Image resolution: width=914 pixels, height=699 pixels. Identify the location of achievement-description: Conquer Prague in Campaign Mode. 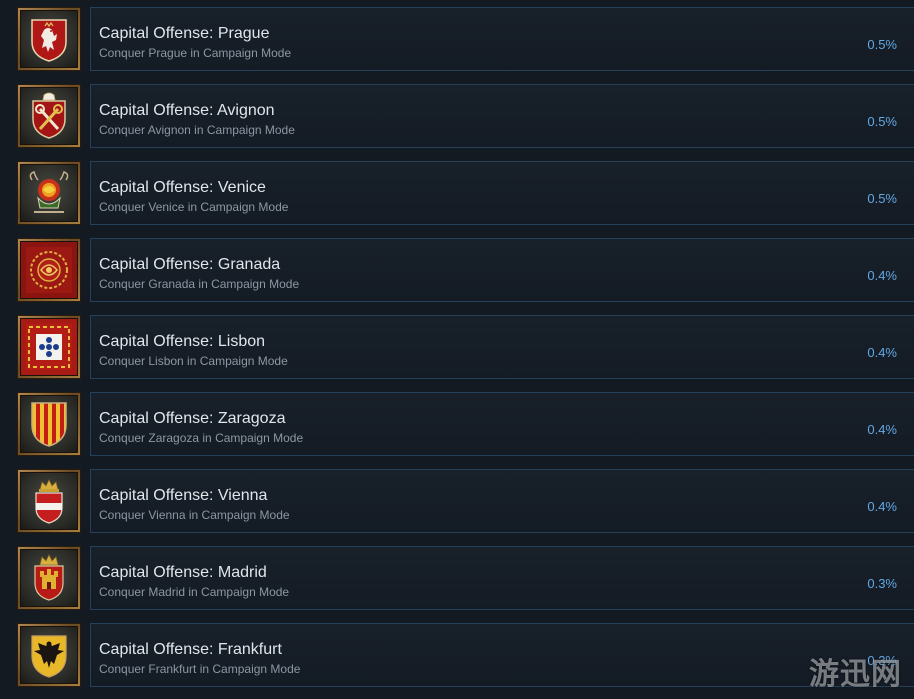
(195, 53).